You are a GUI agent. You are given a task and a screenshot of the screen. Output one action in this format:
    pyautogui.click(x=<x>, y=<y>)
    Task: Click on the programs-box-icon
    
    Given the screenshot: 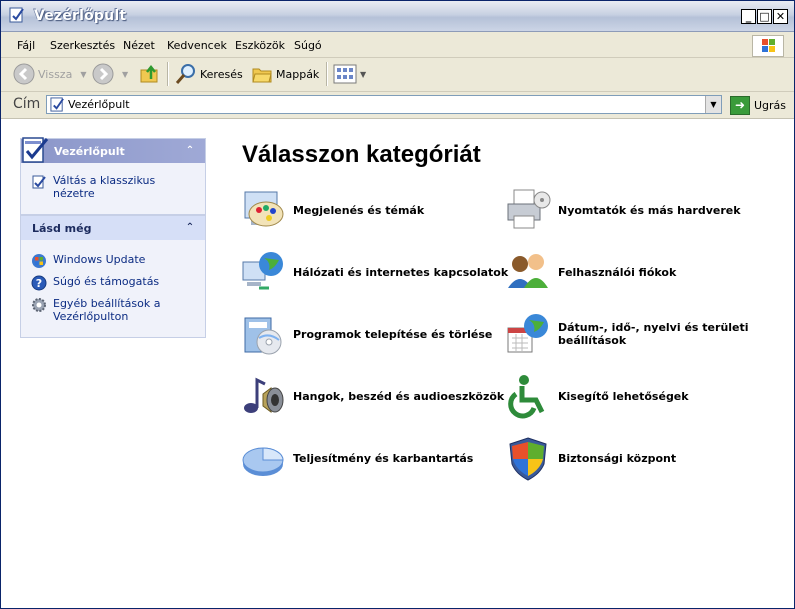 What is the action you would take?
    pyautogui.click(x=263, y=336)
    